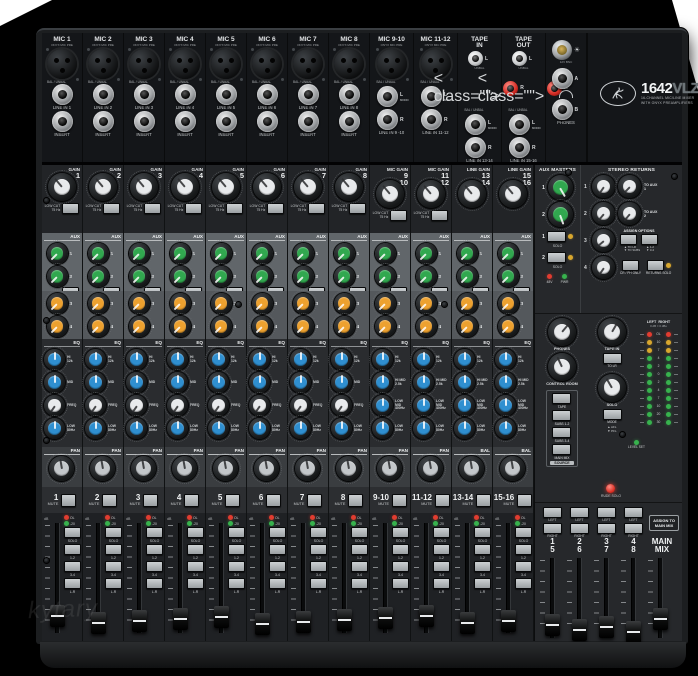 The width and height of the screenshot is (698, 676). Describe the element at coordinates (475, 58) in the screenshot. I see `tape-in-left-rca` at that location.